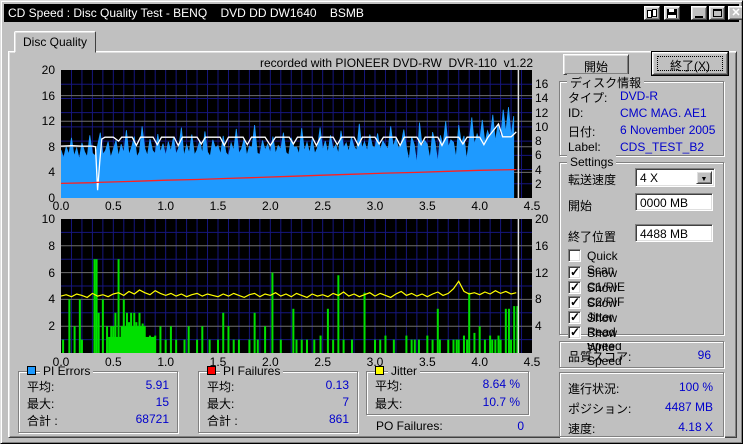 The image size is (743, 444). I want to click on start-button: 開始, so click(596, 64).